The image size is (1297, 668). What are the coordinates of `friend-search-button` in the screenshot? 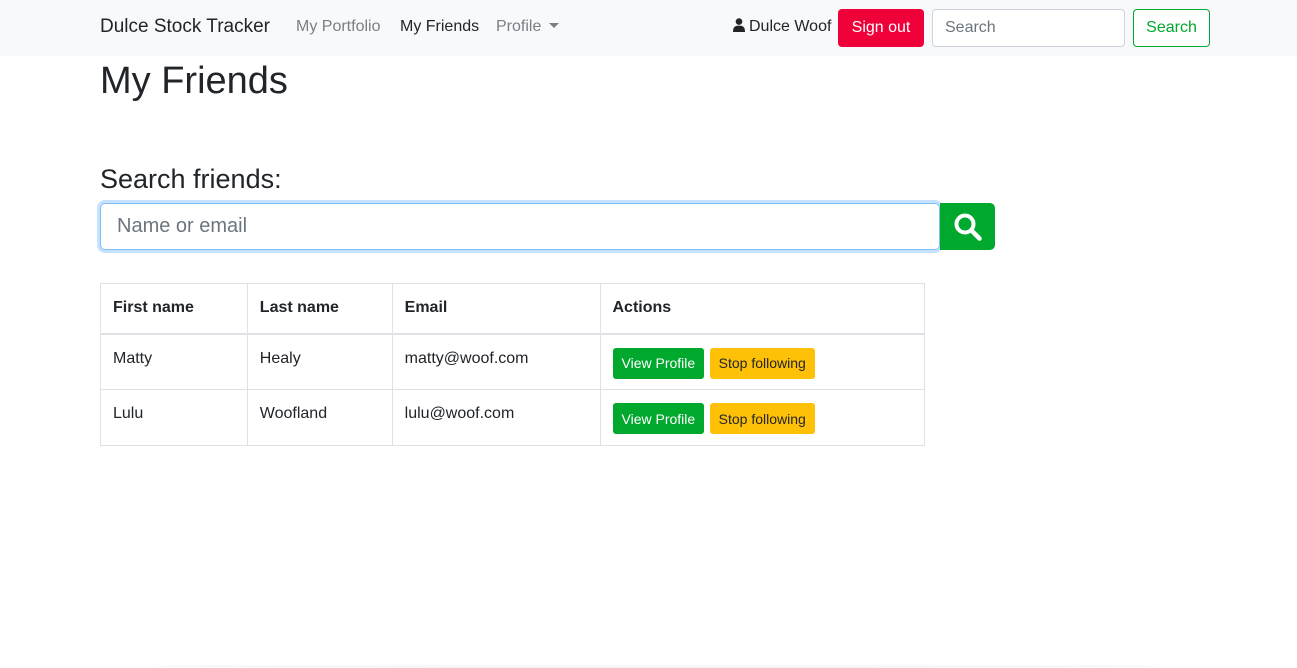 It's located at (967, 226).